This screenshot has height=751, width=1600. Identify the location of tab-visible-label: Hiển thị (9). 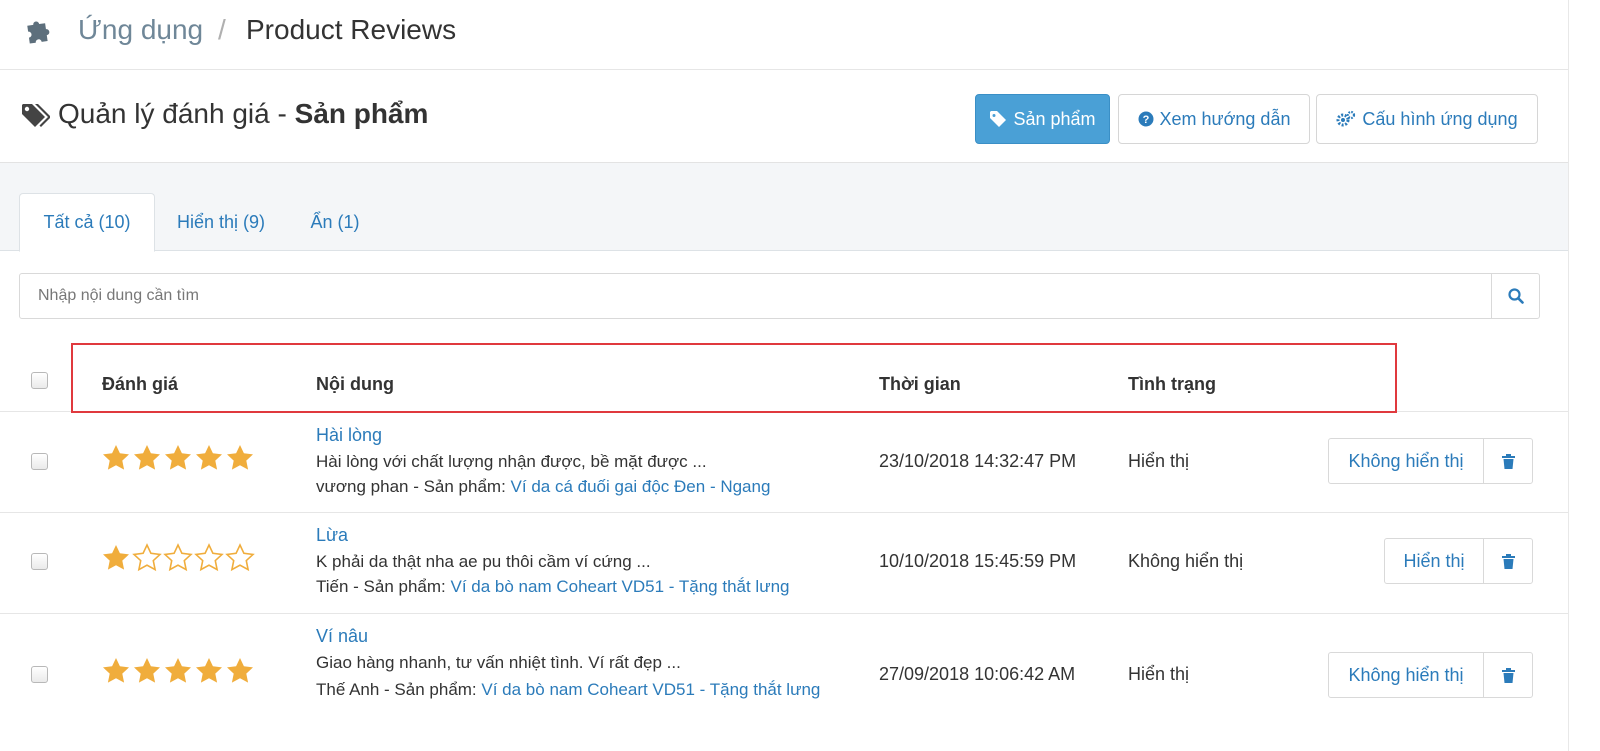
(221, 221).